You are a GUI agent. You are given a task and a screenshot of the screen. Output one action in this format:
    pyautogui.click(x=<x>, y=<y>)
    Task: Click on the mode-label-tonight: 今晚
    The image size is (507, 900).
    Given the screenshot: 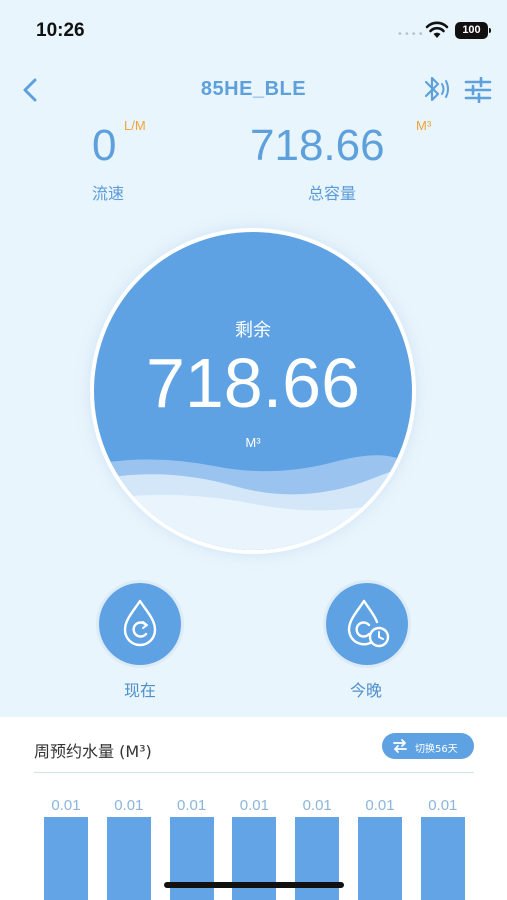 What is the action you would take?
    pyautogui.click(x=365, y=690)
    